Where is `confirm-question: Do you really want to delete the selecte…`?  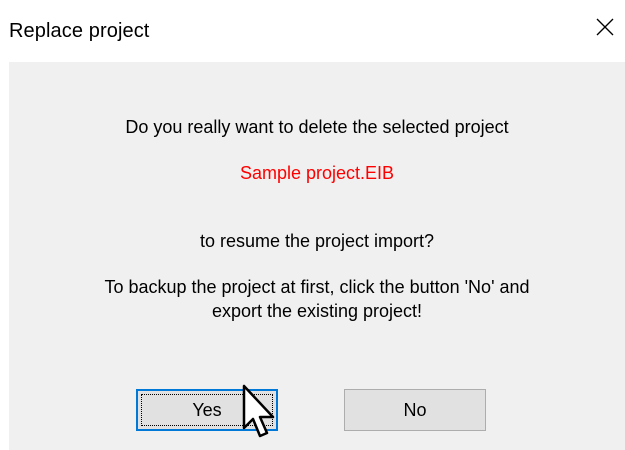 confirm-question: Do you really want to delete the selecte… is located at coordinates (317, 127).